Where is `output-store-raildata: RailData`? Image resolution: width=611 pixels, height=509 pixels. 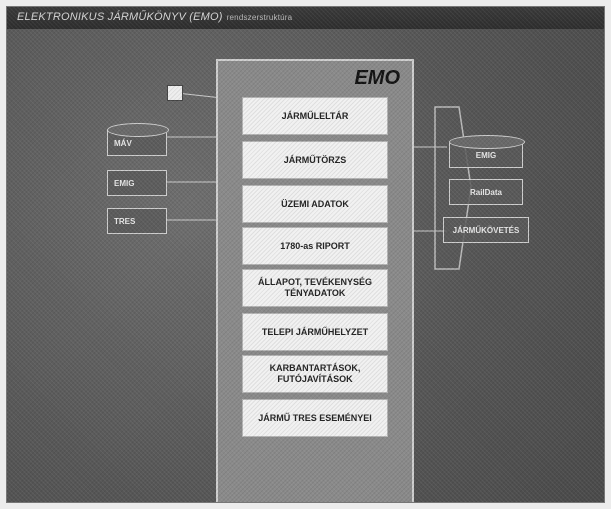 output-store-raildata: RailData is located at coordinates (486, 192).